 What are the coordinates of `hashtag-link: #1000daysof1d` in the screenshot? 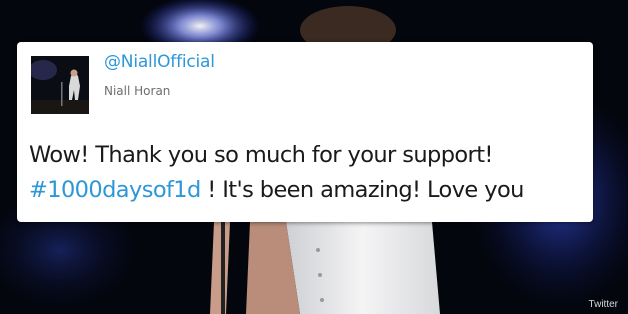 It's located at (115, 190).